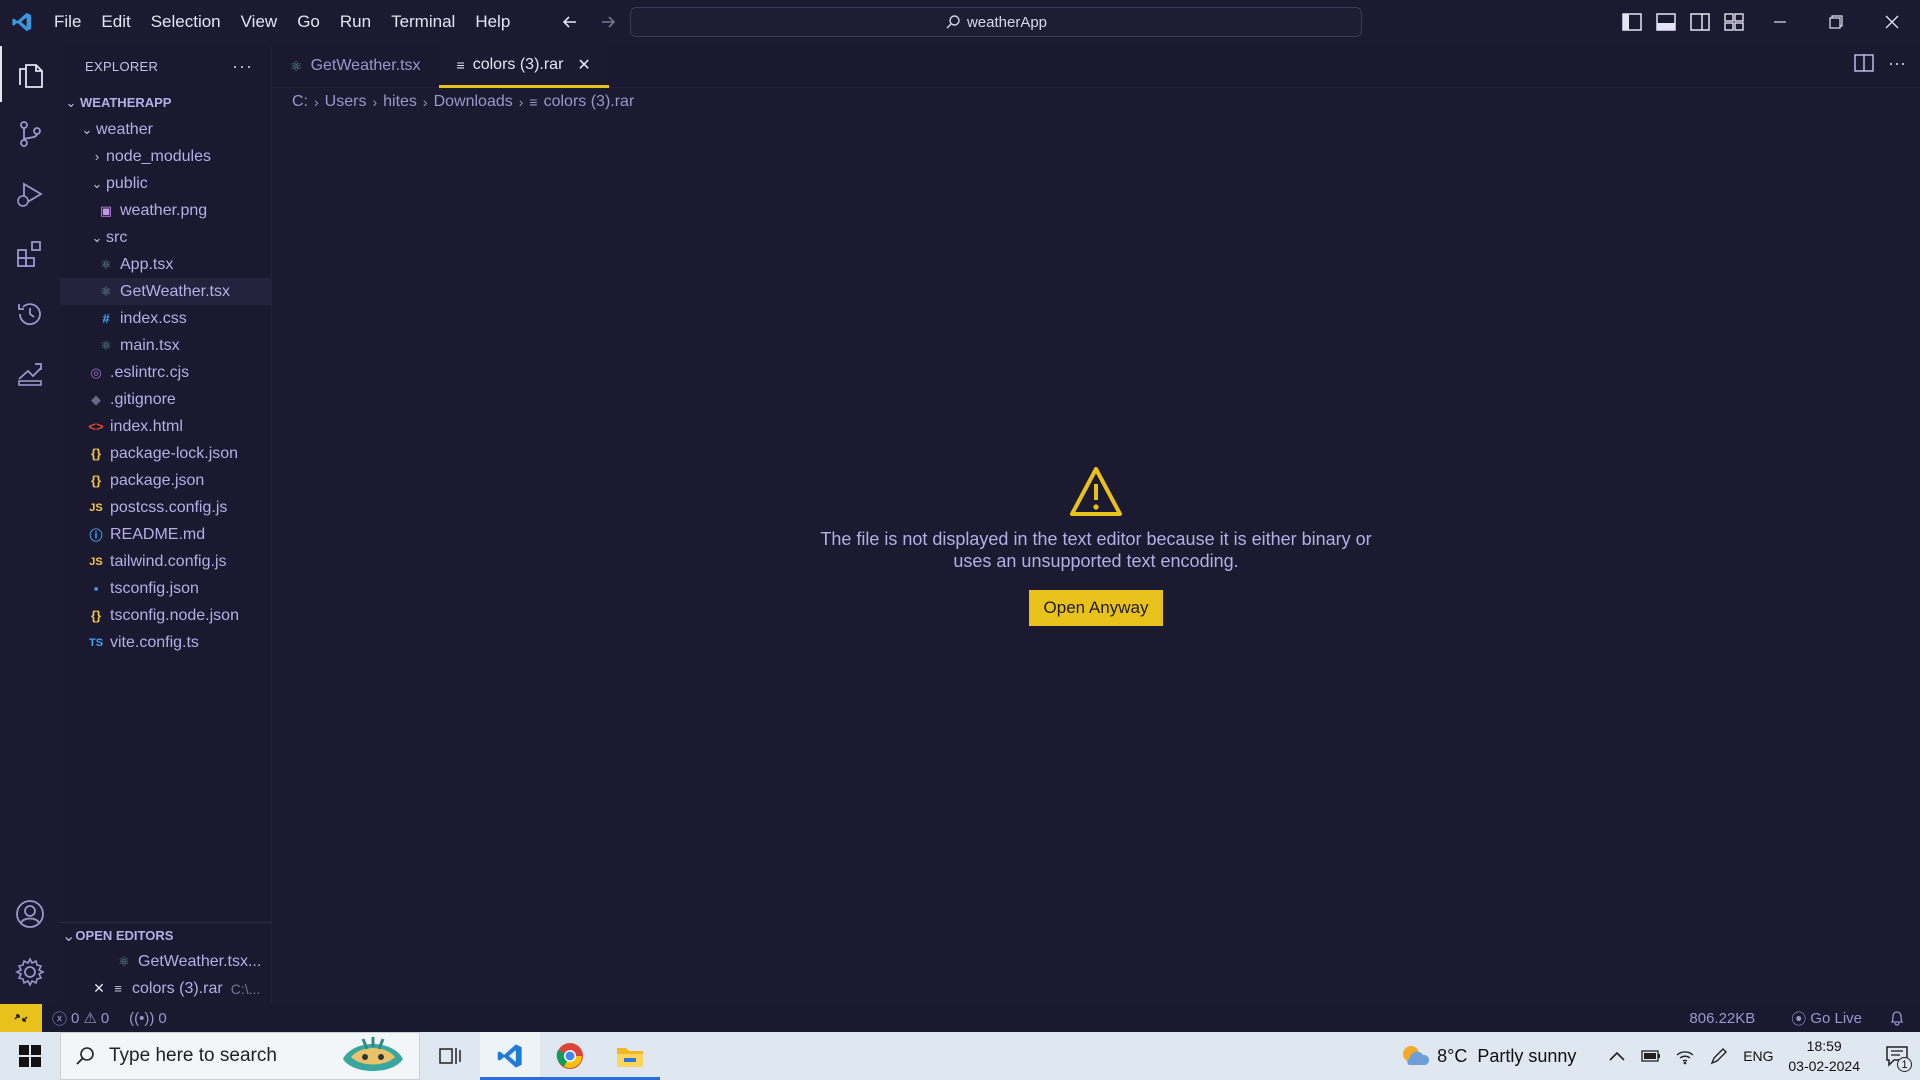 The width and height of the screenshot is (1920, 1080). I want to click on extensions-icon, so click(30, 254).